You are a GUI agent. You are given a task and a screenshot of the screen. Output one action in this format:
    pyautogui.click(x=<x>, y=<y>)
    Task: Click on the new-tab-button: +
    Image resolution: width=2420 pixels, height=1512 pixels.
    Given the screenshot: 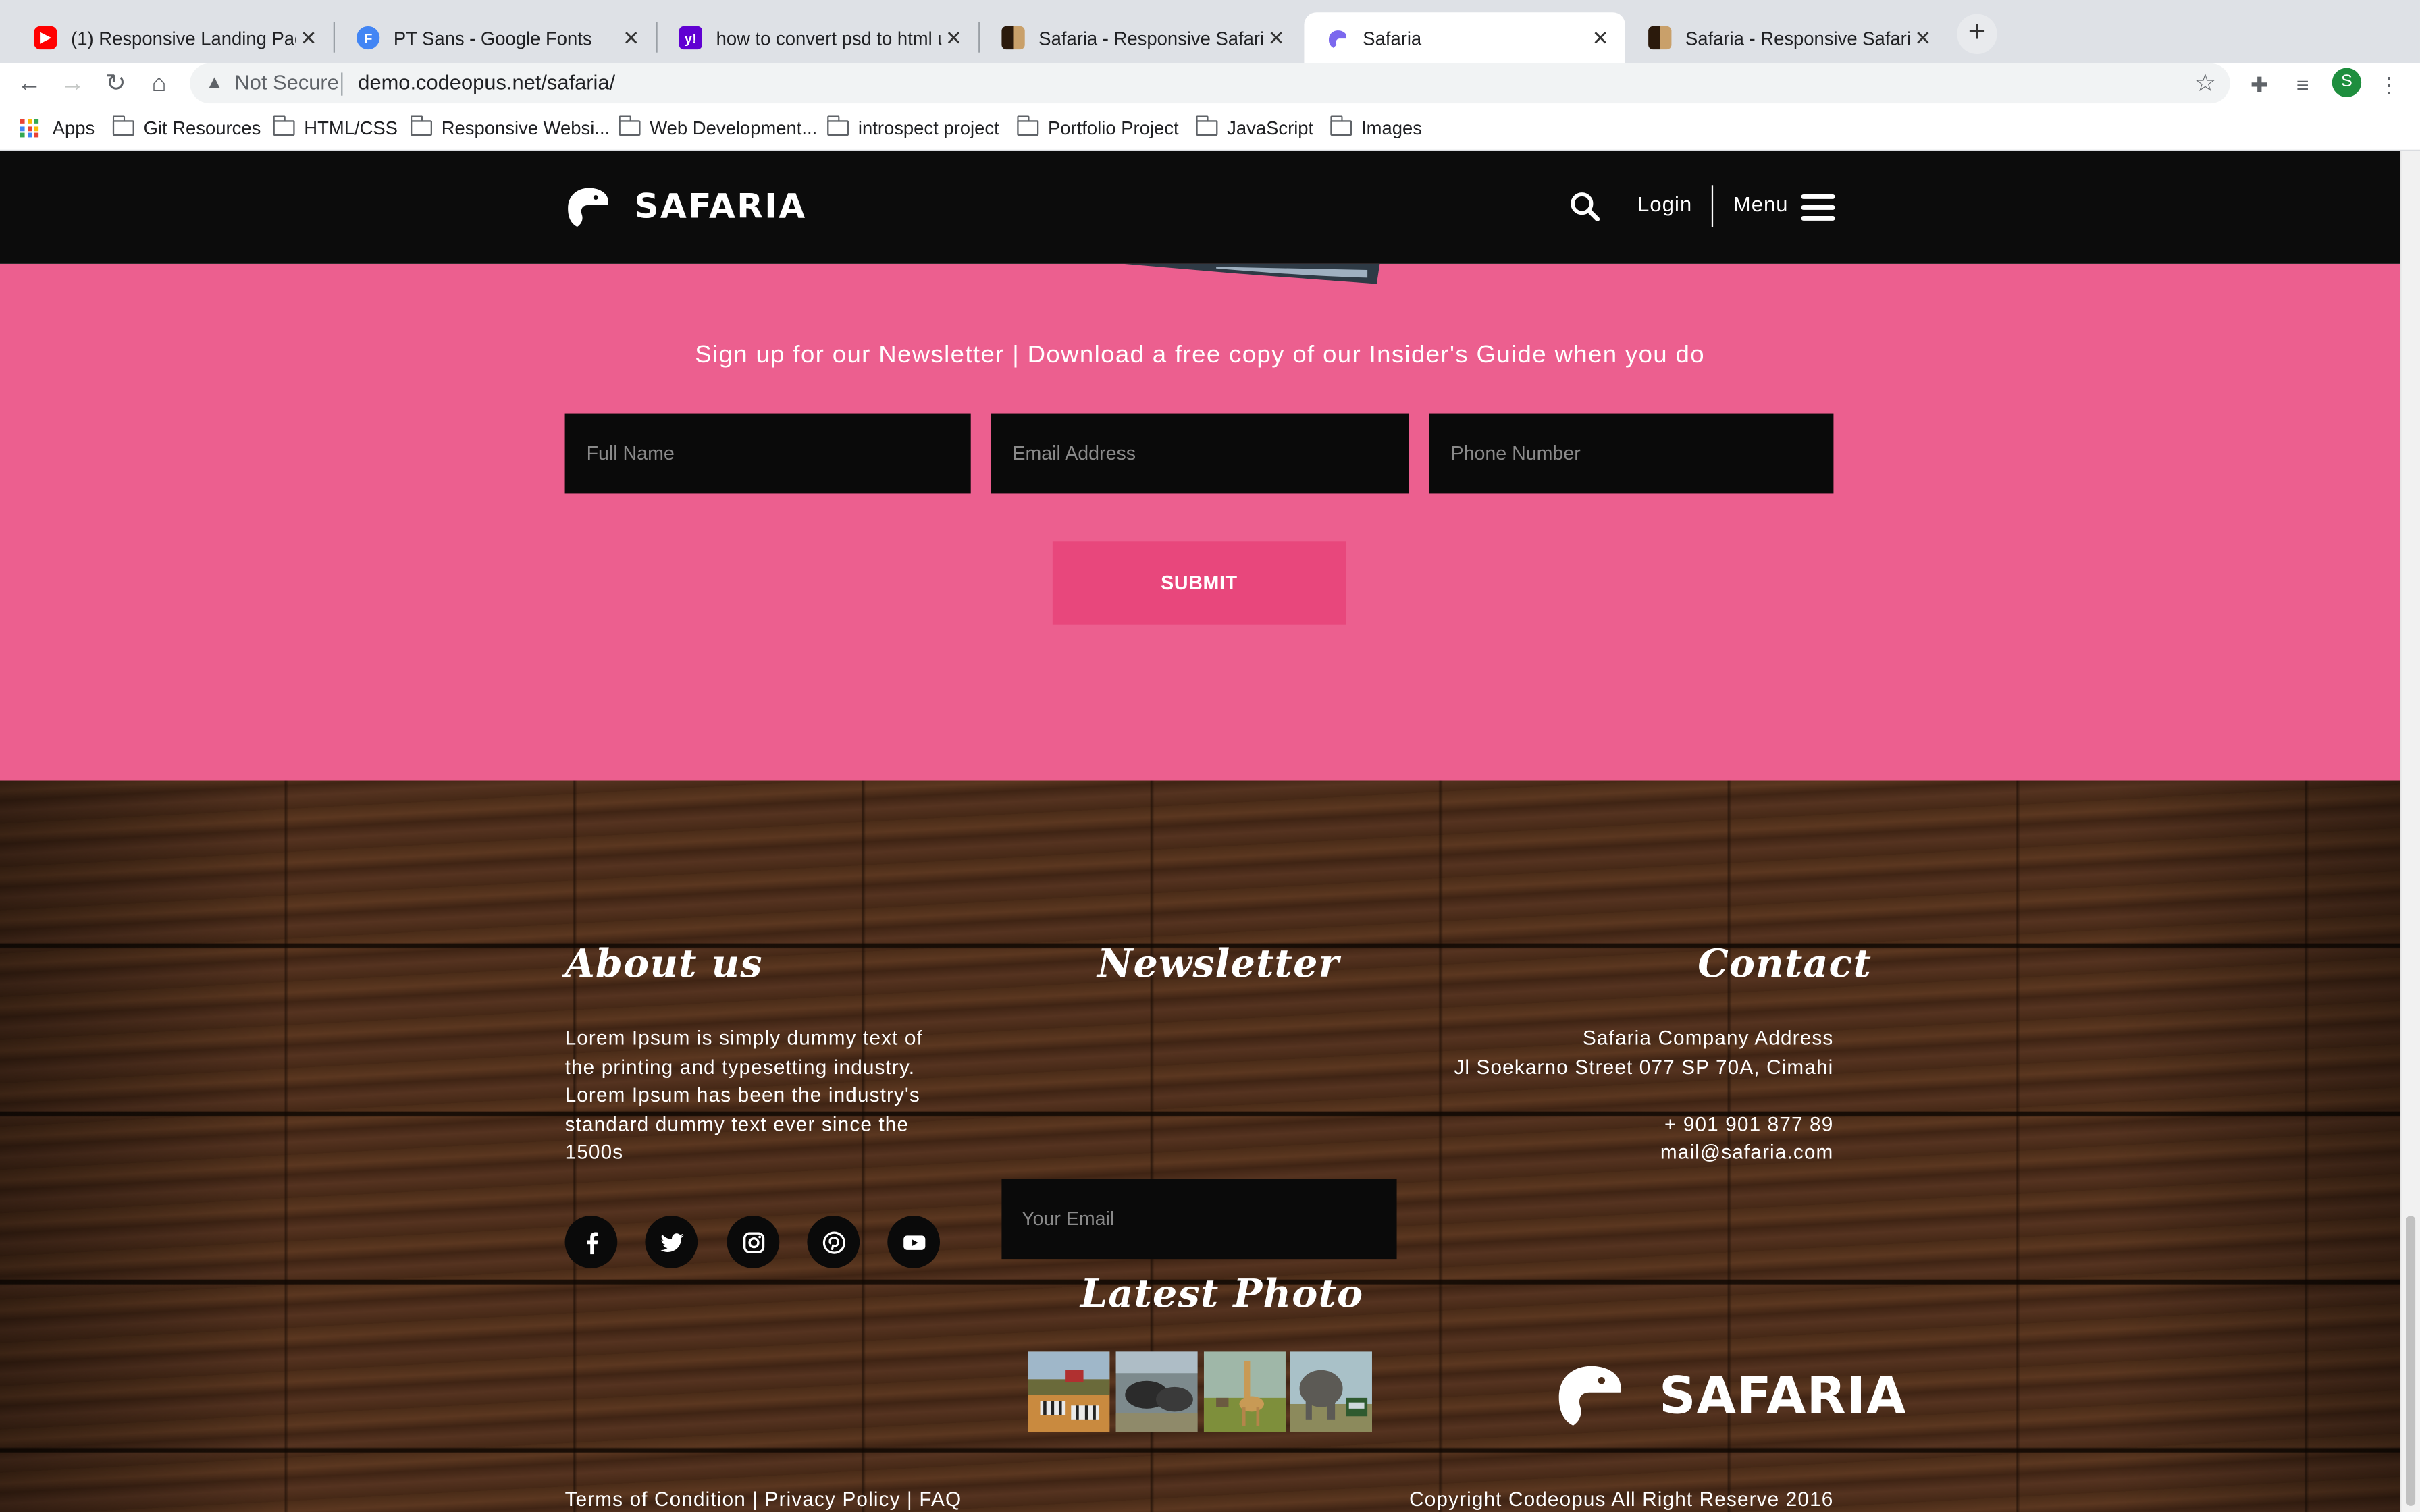 What is the action you would take?
    pyautogui.click(x=1977, y=34)
    